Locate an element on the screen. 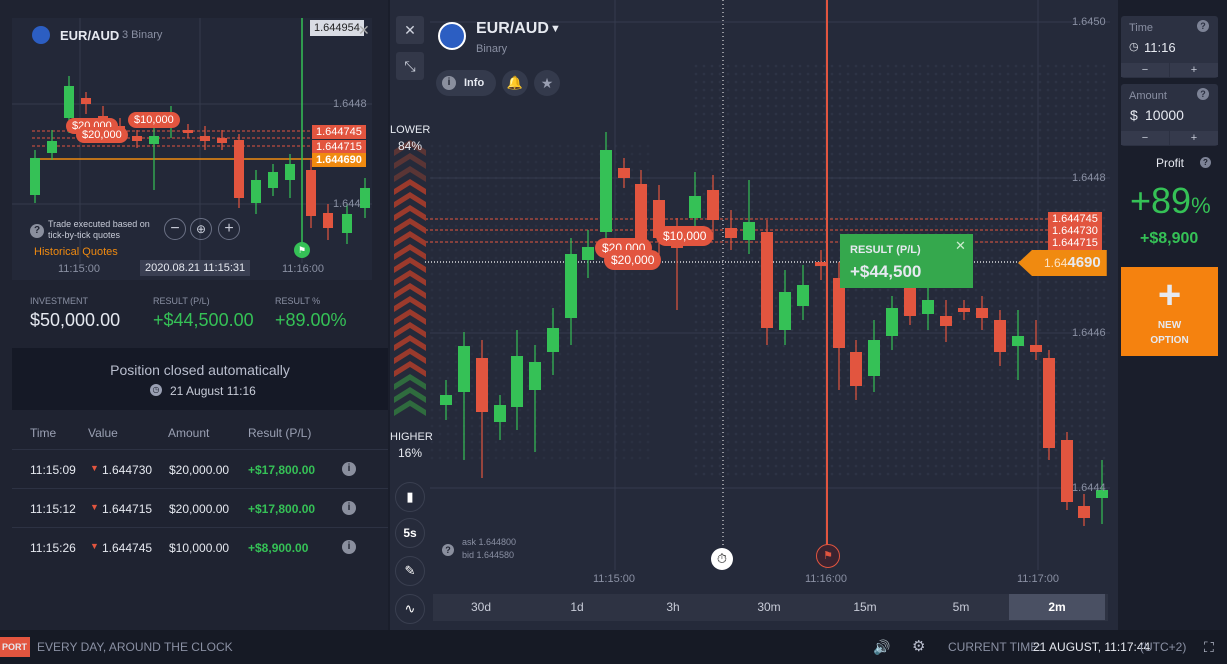 Image resolution: width=1227 pixels, height=664 pixels. amount-selector: Amount ? $ 10000 − + is located at coordinates (1169, 115).